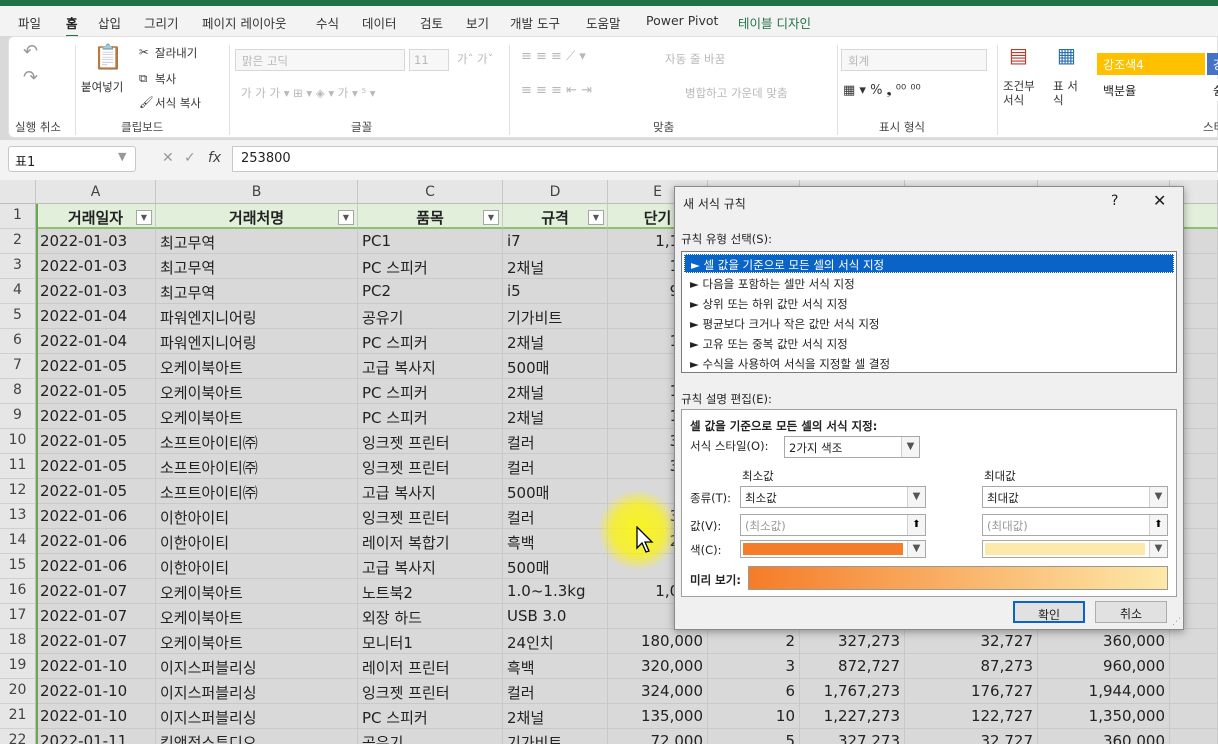 This screenshot has width=1218, height=744. I want to click on tab-insert: 삽입, so click(109, 22).